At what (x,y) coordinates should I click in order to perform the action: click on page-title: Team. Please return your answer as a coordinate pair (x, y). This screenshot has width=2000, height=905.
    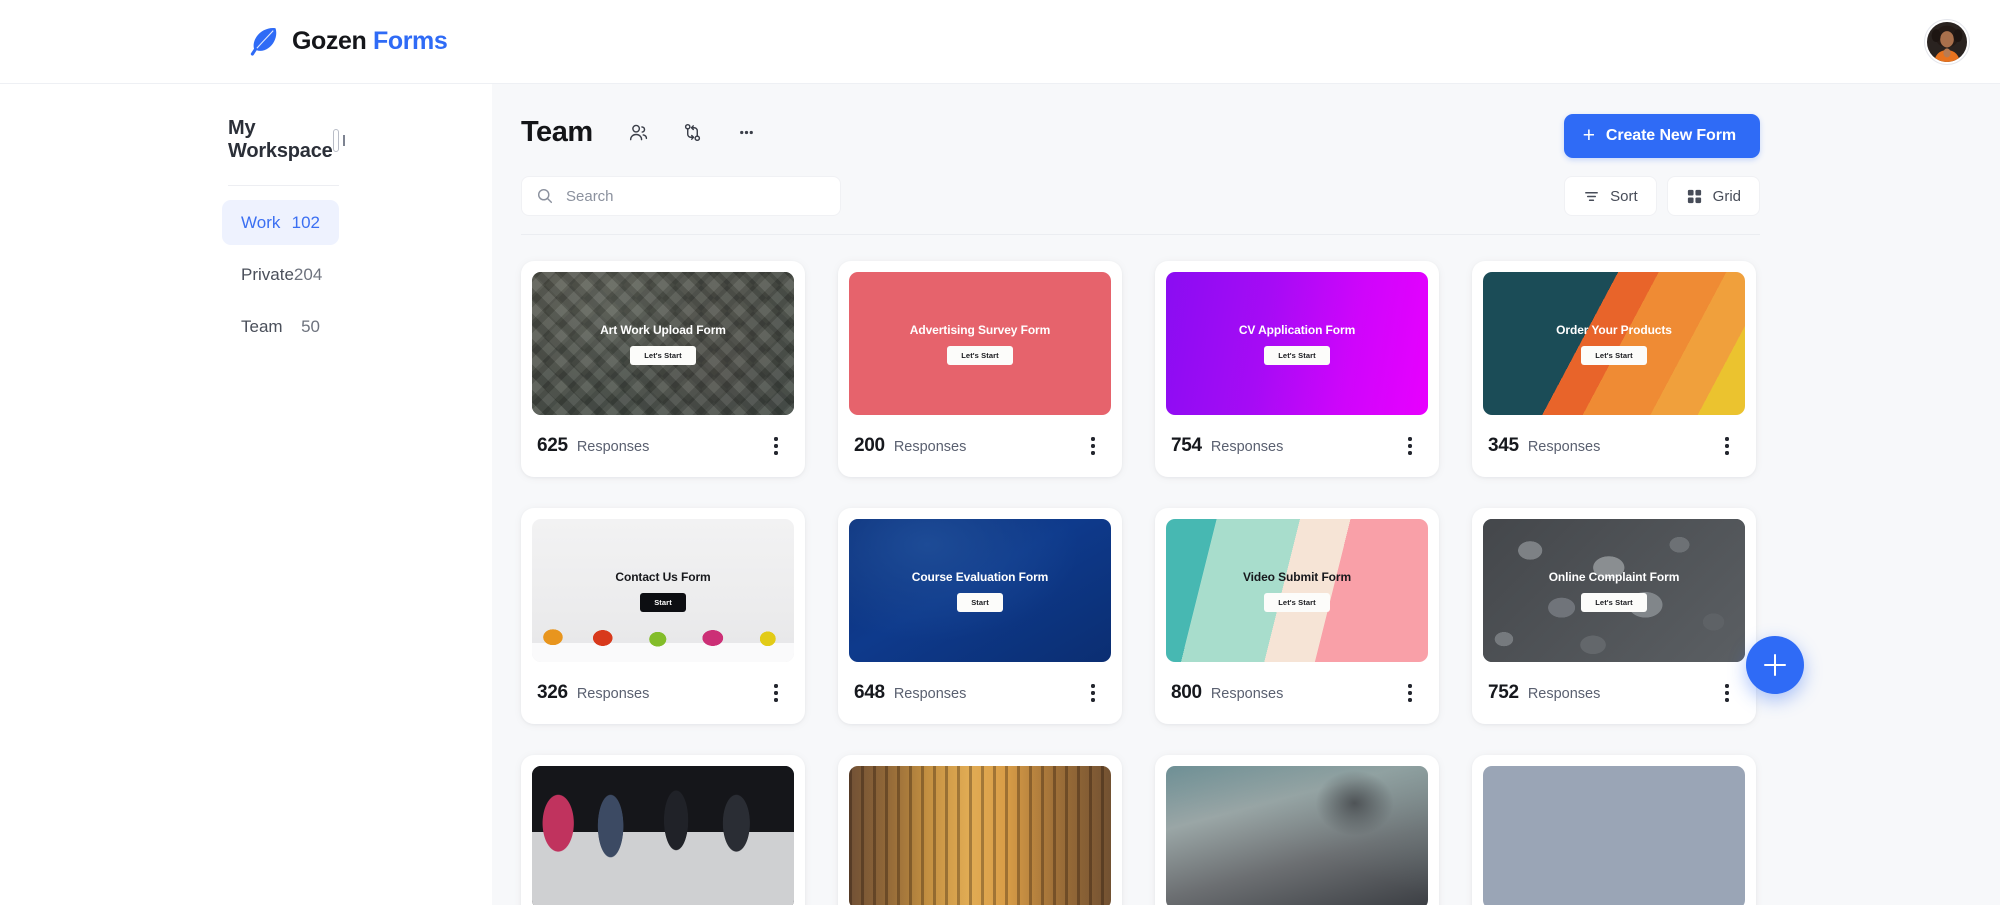
    Looking at the image, I should click on (557, 131).